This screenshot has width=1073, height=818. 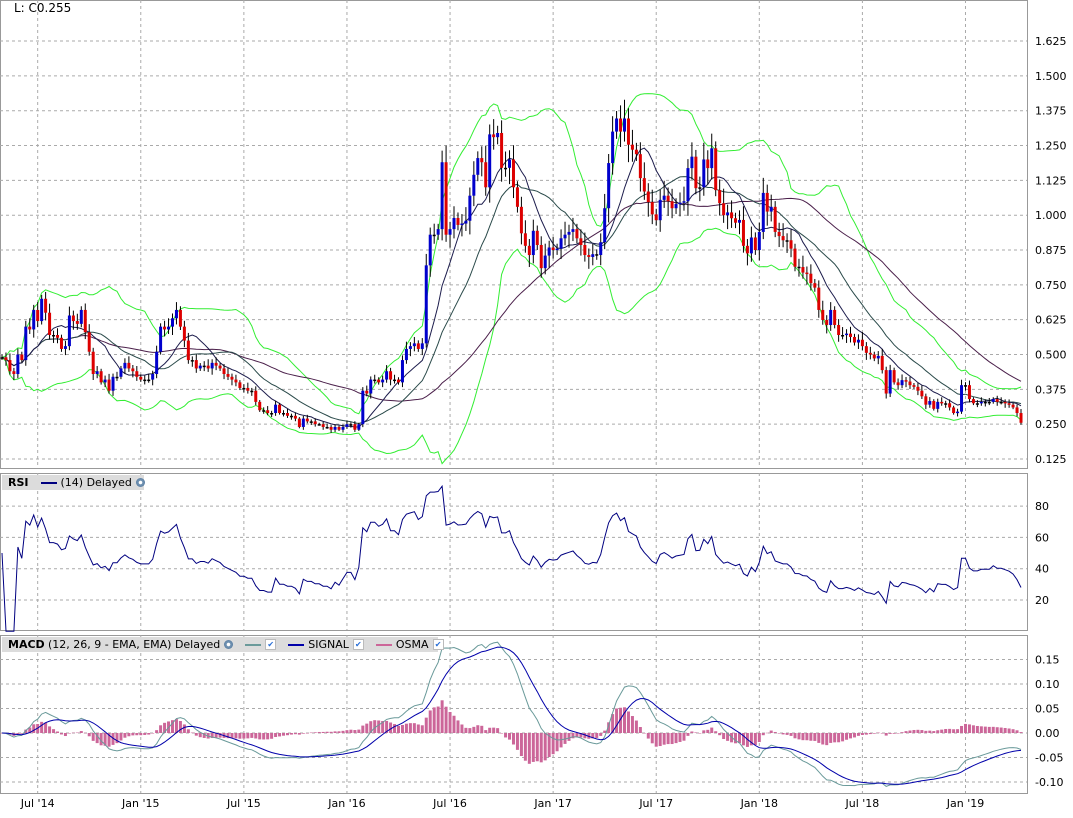 I want to click on rsi-line-swatch, so click(x=48, y=482).